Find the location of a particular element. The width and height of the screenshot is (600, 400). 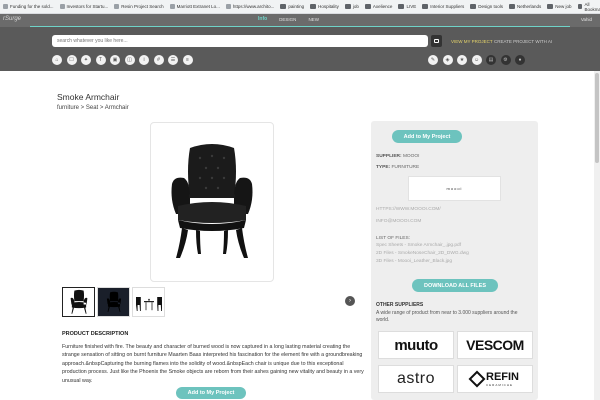

file-link-3: 3D Files - Moooi_Leather_Black.jpg is located at coordinates (414, 261).